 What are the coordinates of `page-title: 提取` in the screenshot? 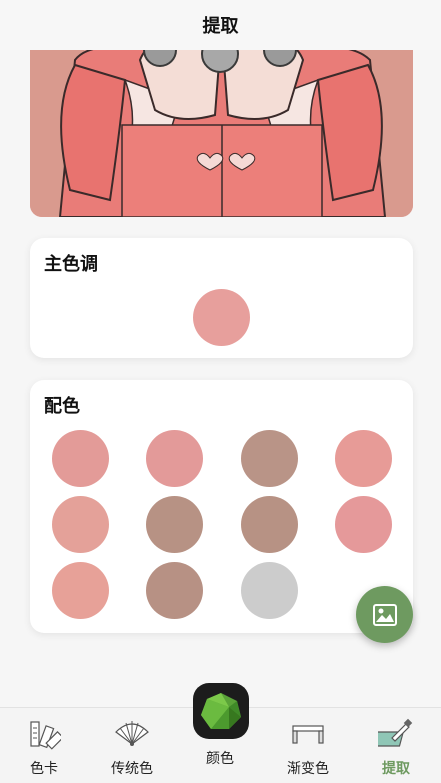 It's located at (220, 26).